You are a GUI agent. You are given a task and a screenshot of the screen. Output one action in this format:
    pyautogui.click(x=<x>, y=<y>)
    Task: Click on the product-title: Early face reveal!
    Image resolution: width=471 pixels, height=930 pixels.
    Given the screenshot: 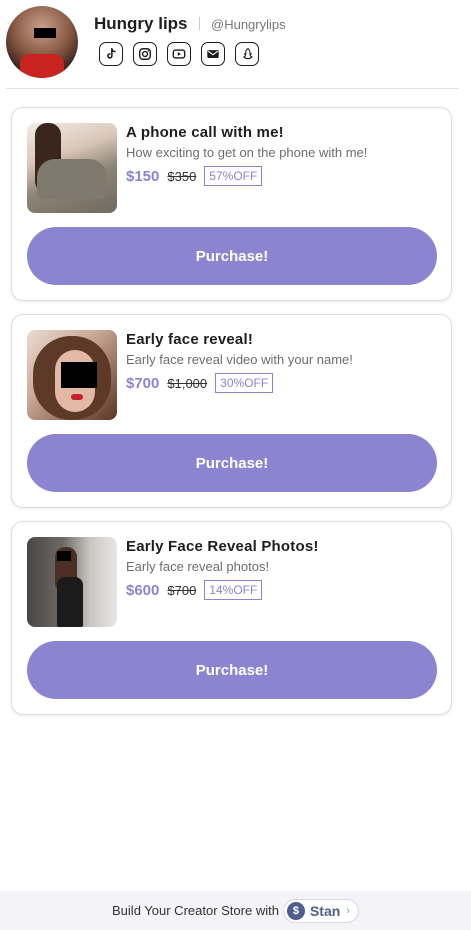 What is the action you would take?
    pyautogui.click(x=190, y=339)
    